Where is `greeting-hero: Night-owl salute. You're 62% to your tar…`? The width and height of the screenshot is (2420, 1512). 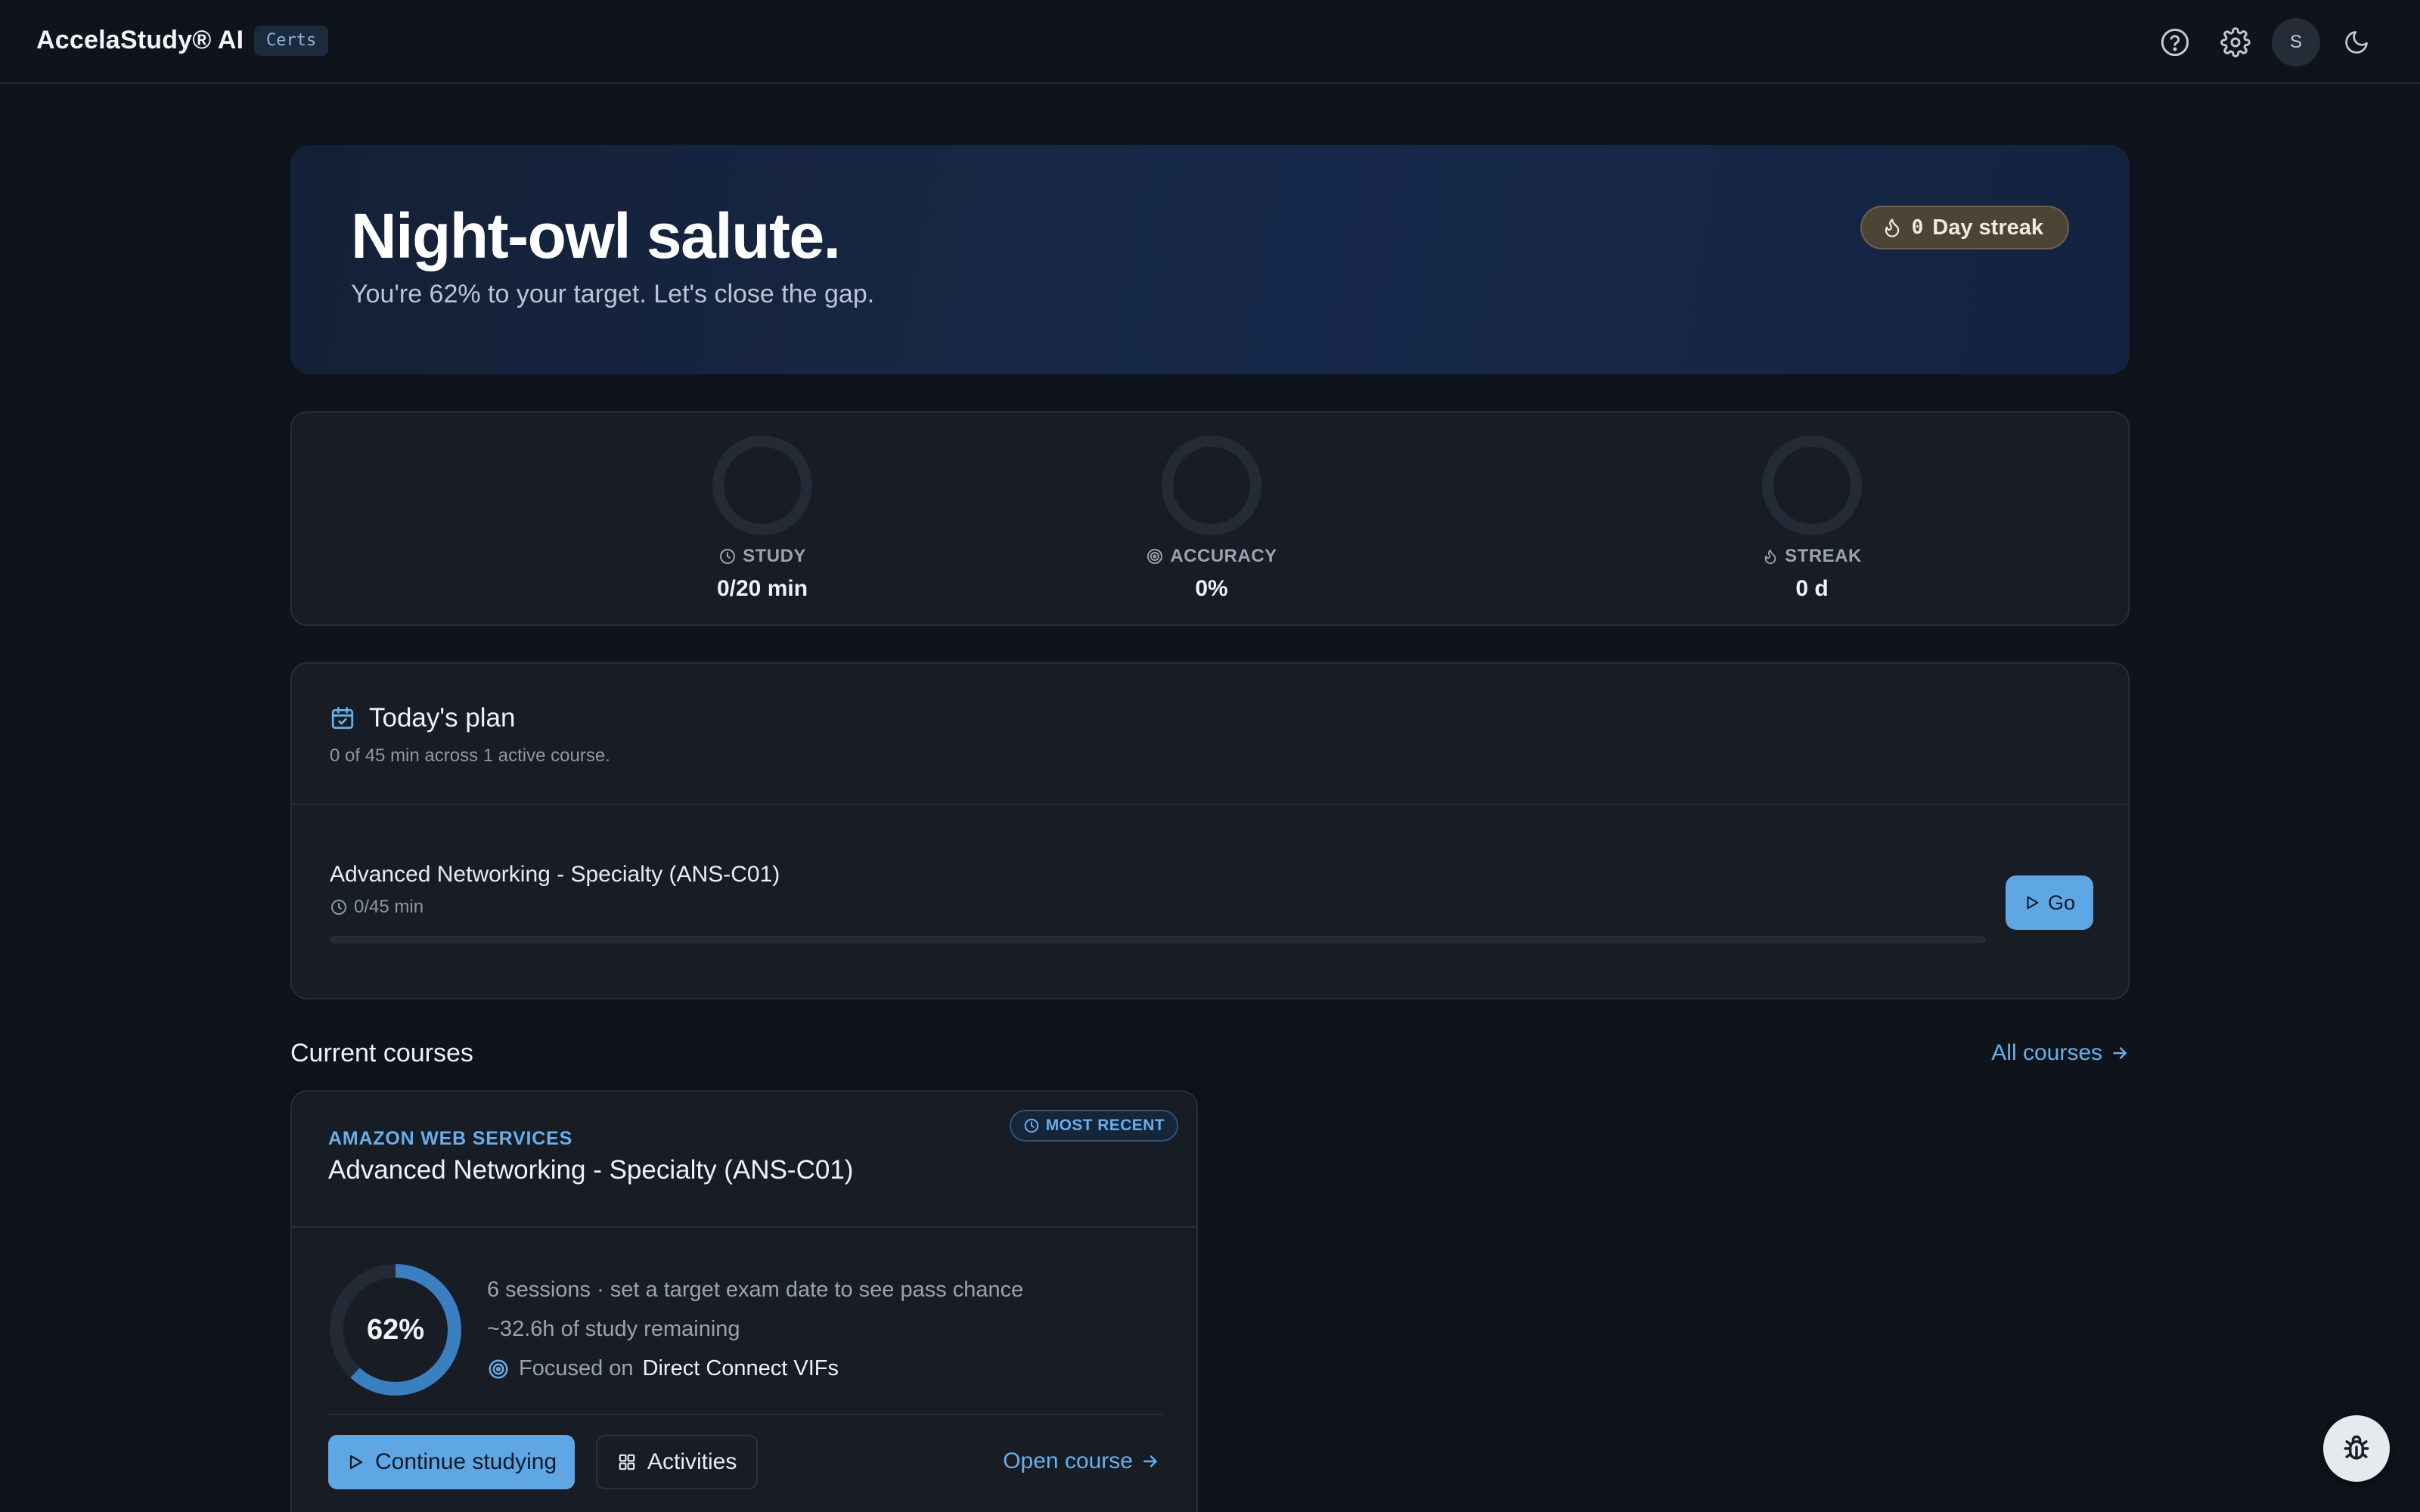 greeting-hero: Night-owl salute. You're 62% to your tar… is located at coordinates (1210, 259).